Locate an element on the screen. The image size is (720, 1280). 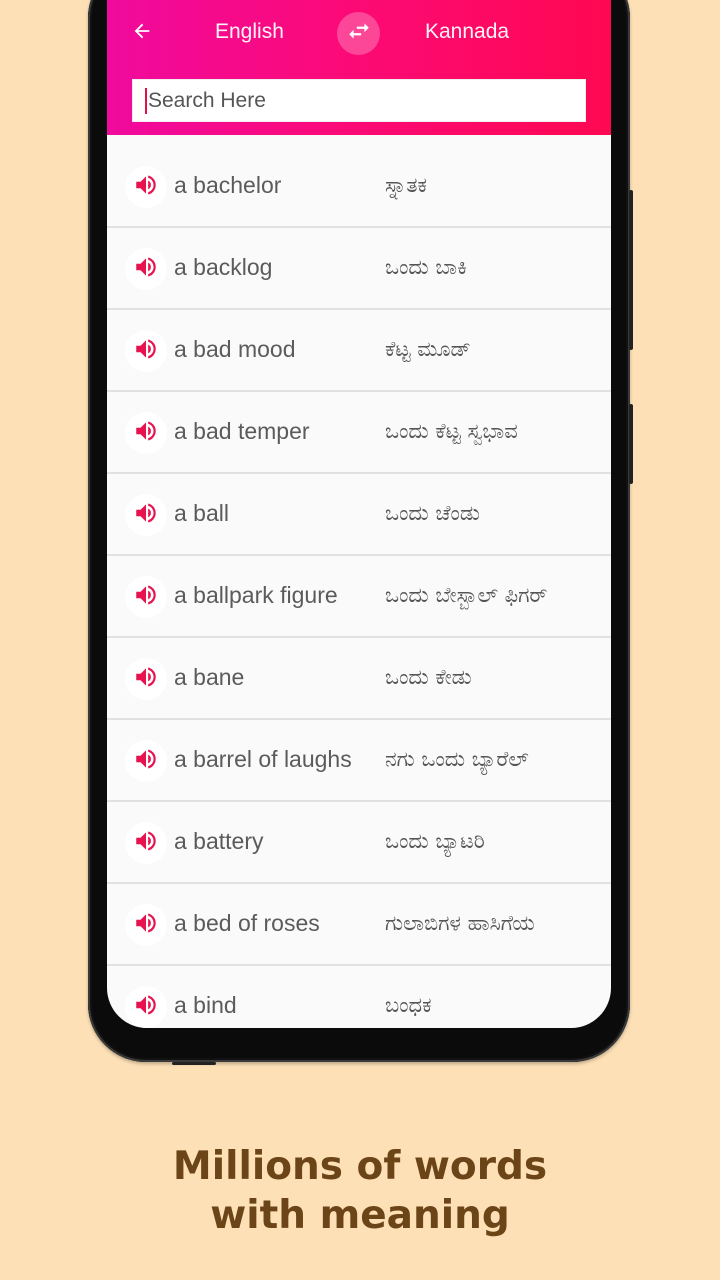
target-language: Kannada is located at coordinates (467, 32).